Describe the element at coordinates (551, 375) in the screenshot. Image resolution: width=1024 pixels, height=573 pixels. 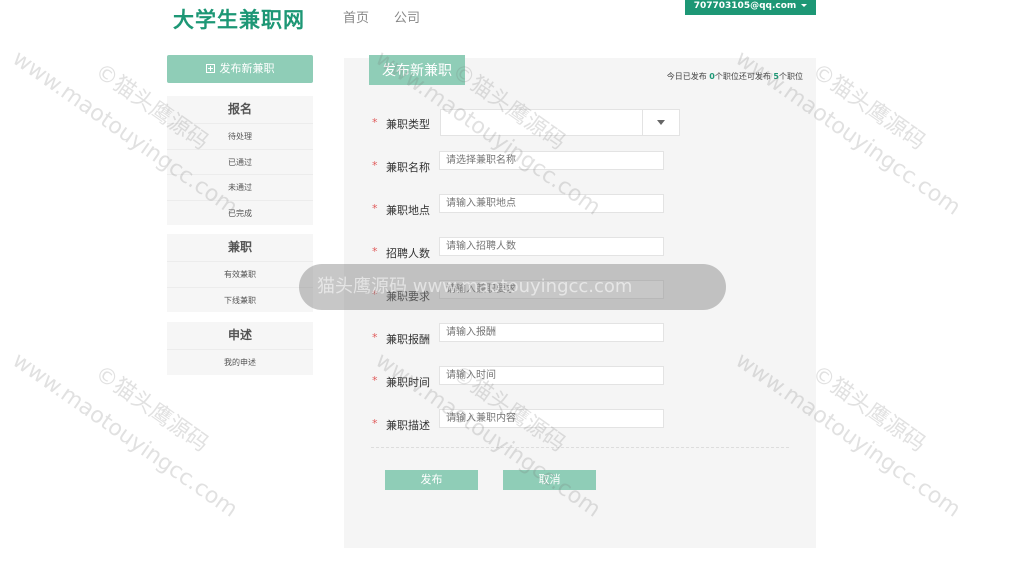
I see `job-time-input` at that location.